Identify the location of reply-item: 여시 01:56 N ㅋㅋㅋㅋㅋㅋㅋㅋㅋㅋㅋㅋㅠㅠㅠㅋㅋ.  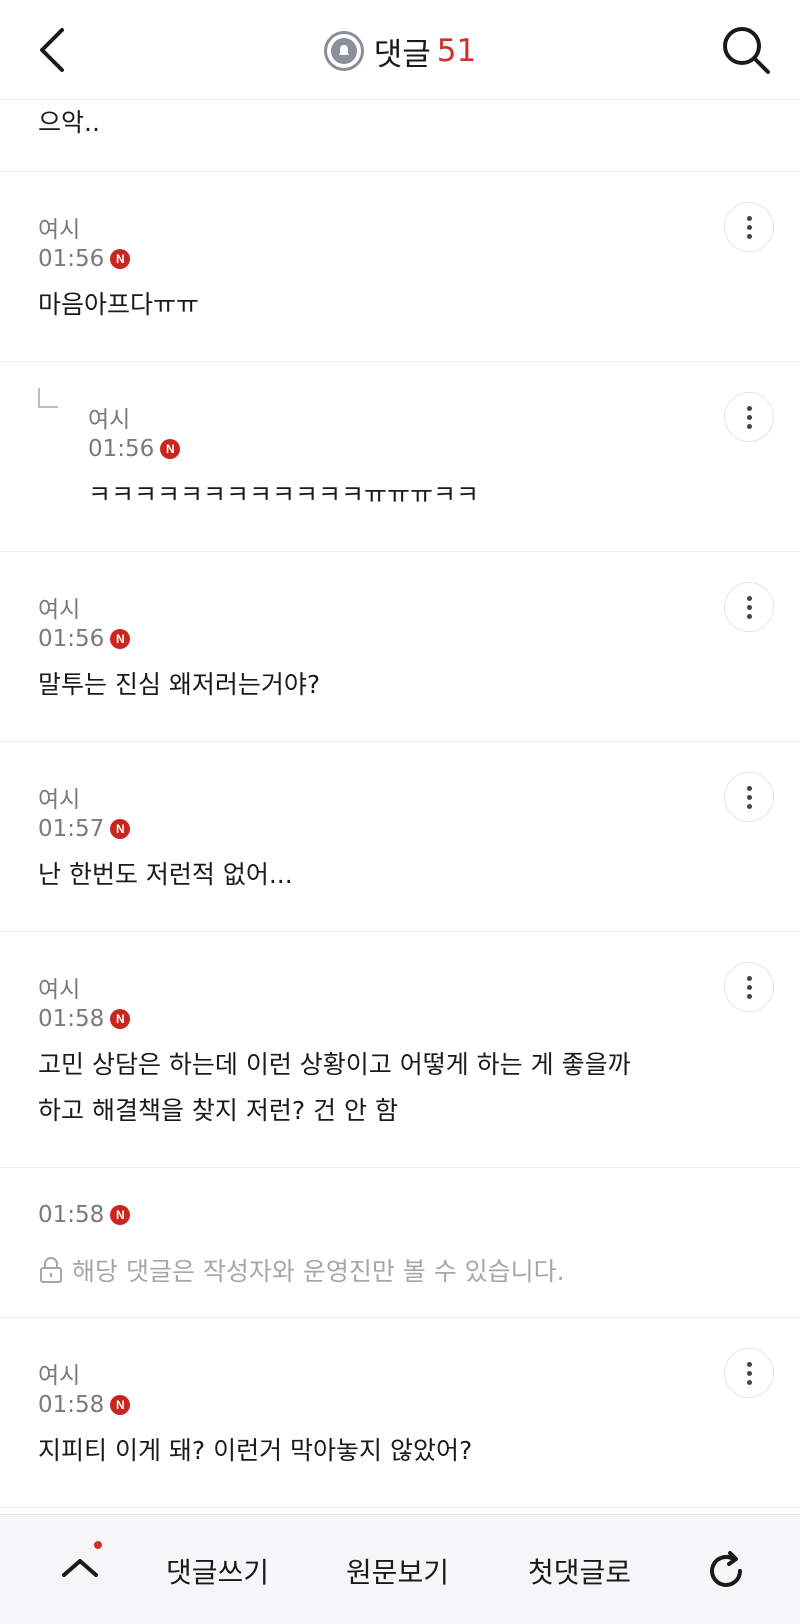
(400, 457).